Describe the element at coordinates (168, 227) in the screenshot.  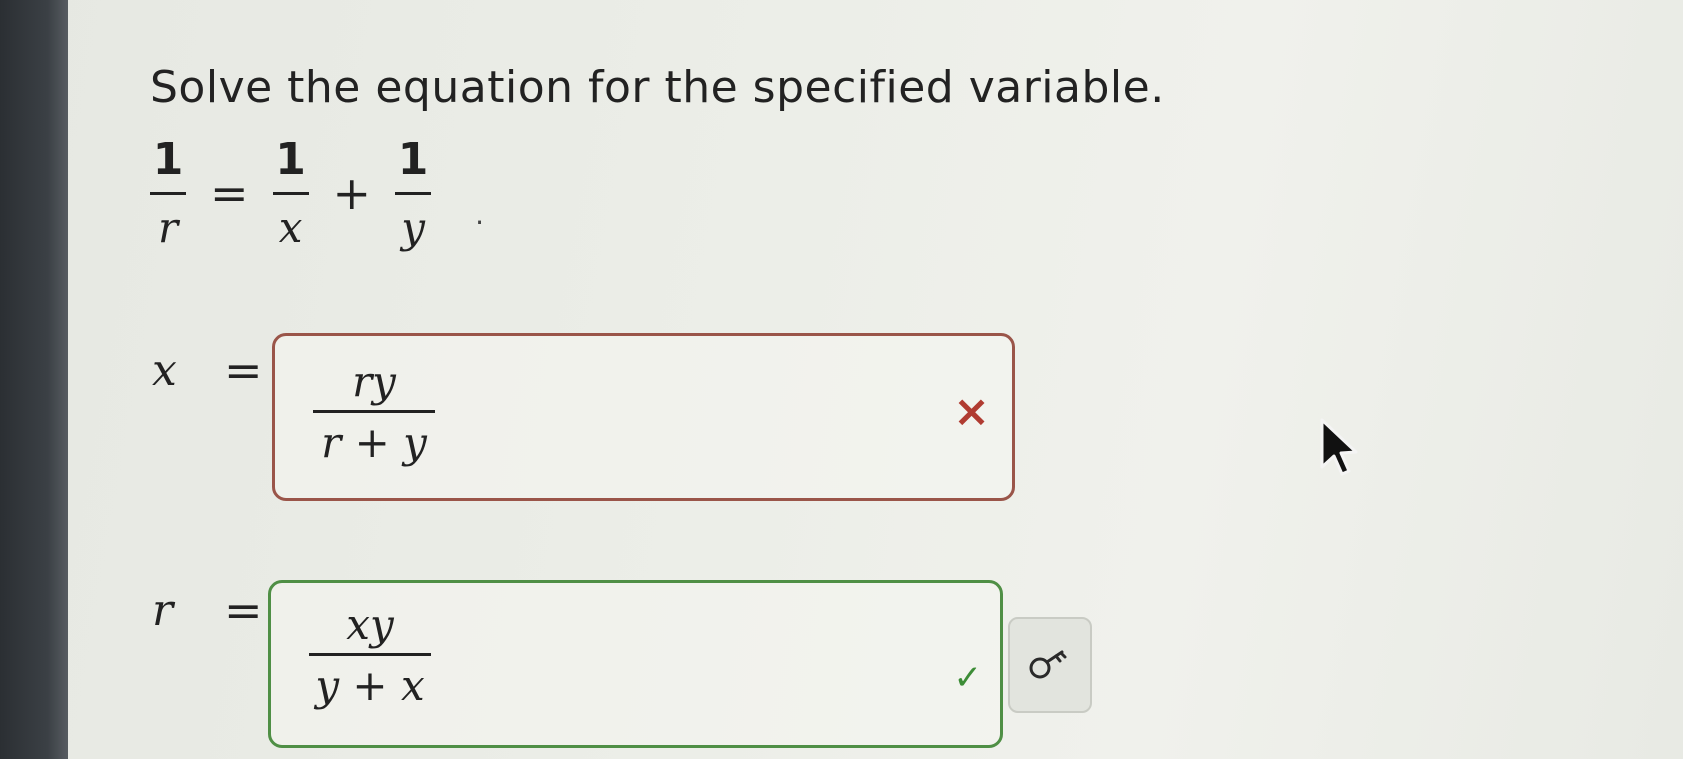
I see `lhs-denominator: r` at that location.